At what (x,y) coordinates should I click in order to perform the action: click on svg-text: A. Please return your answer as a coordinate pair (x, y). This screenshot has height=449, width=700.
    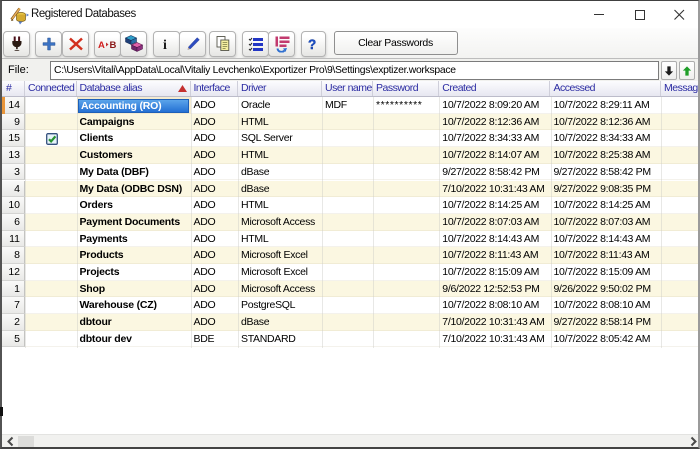
    Looking at the image, I should click on (101, 45).